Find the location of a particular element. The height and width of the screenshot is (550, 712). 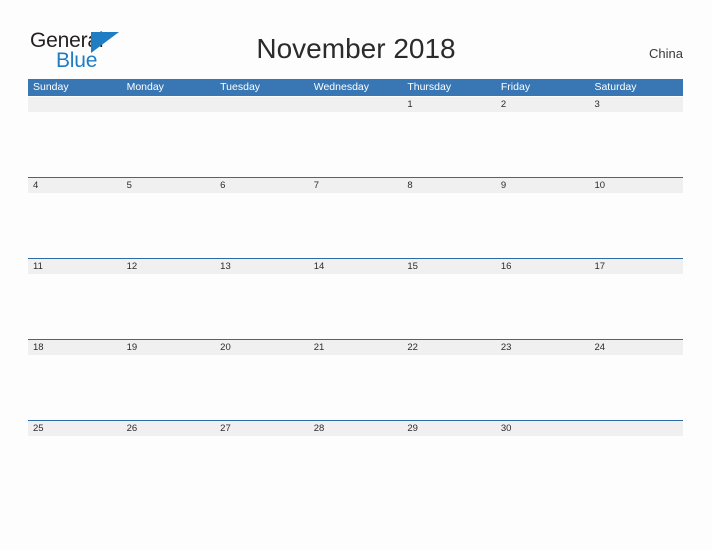

day-cell: 17 is located at coordinates (636, 266).